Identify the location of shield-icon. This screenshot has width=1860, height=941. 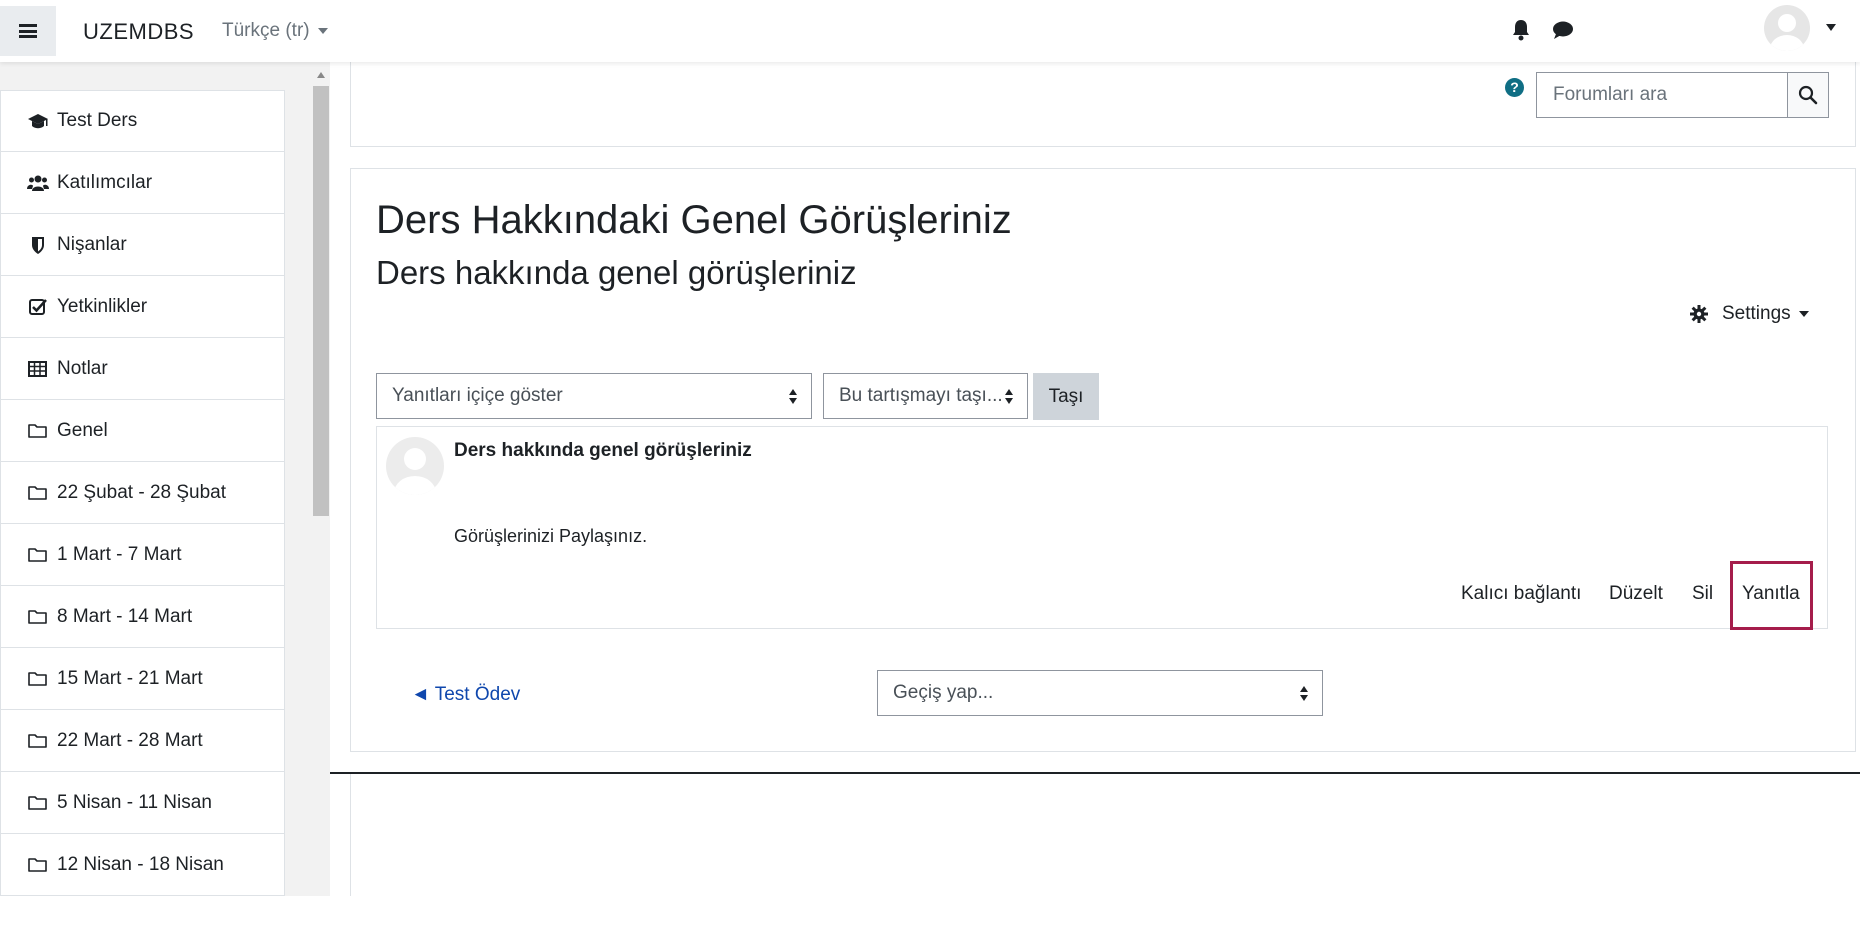
(38, 245).